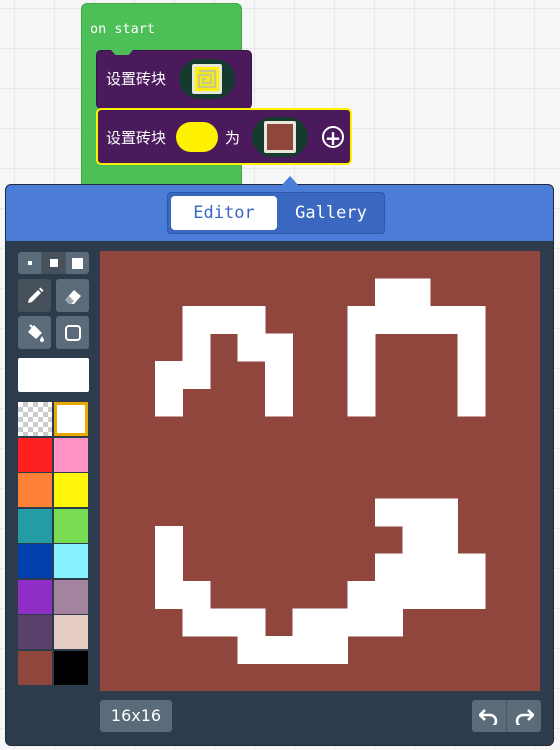 The height and width of the screenshot is (750, 560). Describe the element at coordinates (331, 213) in the screenshot. I see `tab-gallery: Gallery` at that location.